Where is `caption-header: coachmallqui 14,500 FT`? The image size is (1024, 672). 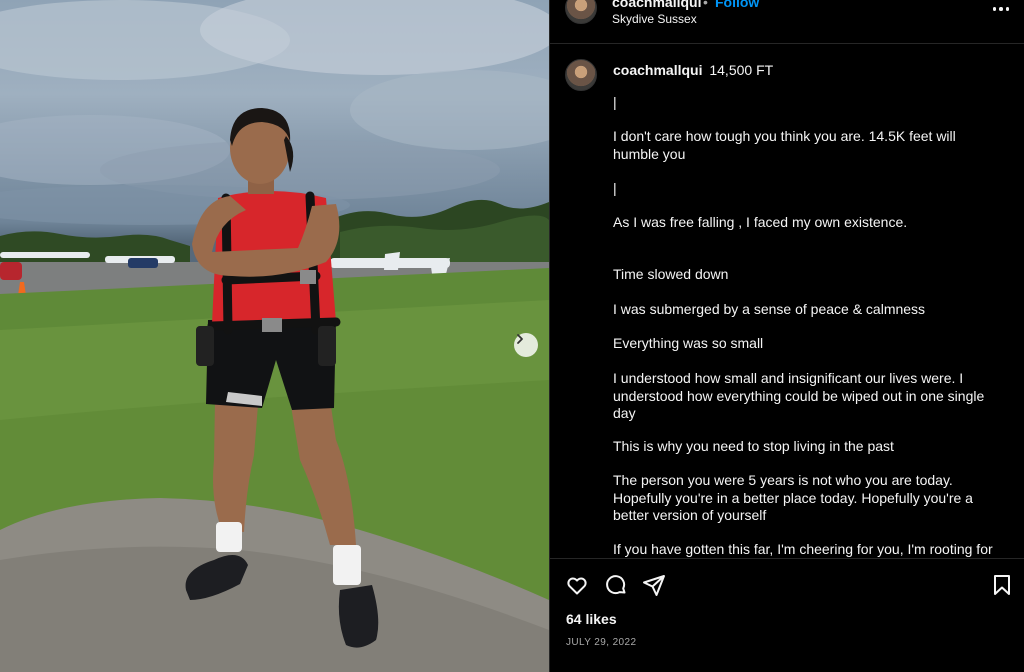 caption-header: coachmallqui 14,500 FT is located at coordinates (693, 70).